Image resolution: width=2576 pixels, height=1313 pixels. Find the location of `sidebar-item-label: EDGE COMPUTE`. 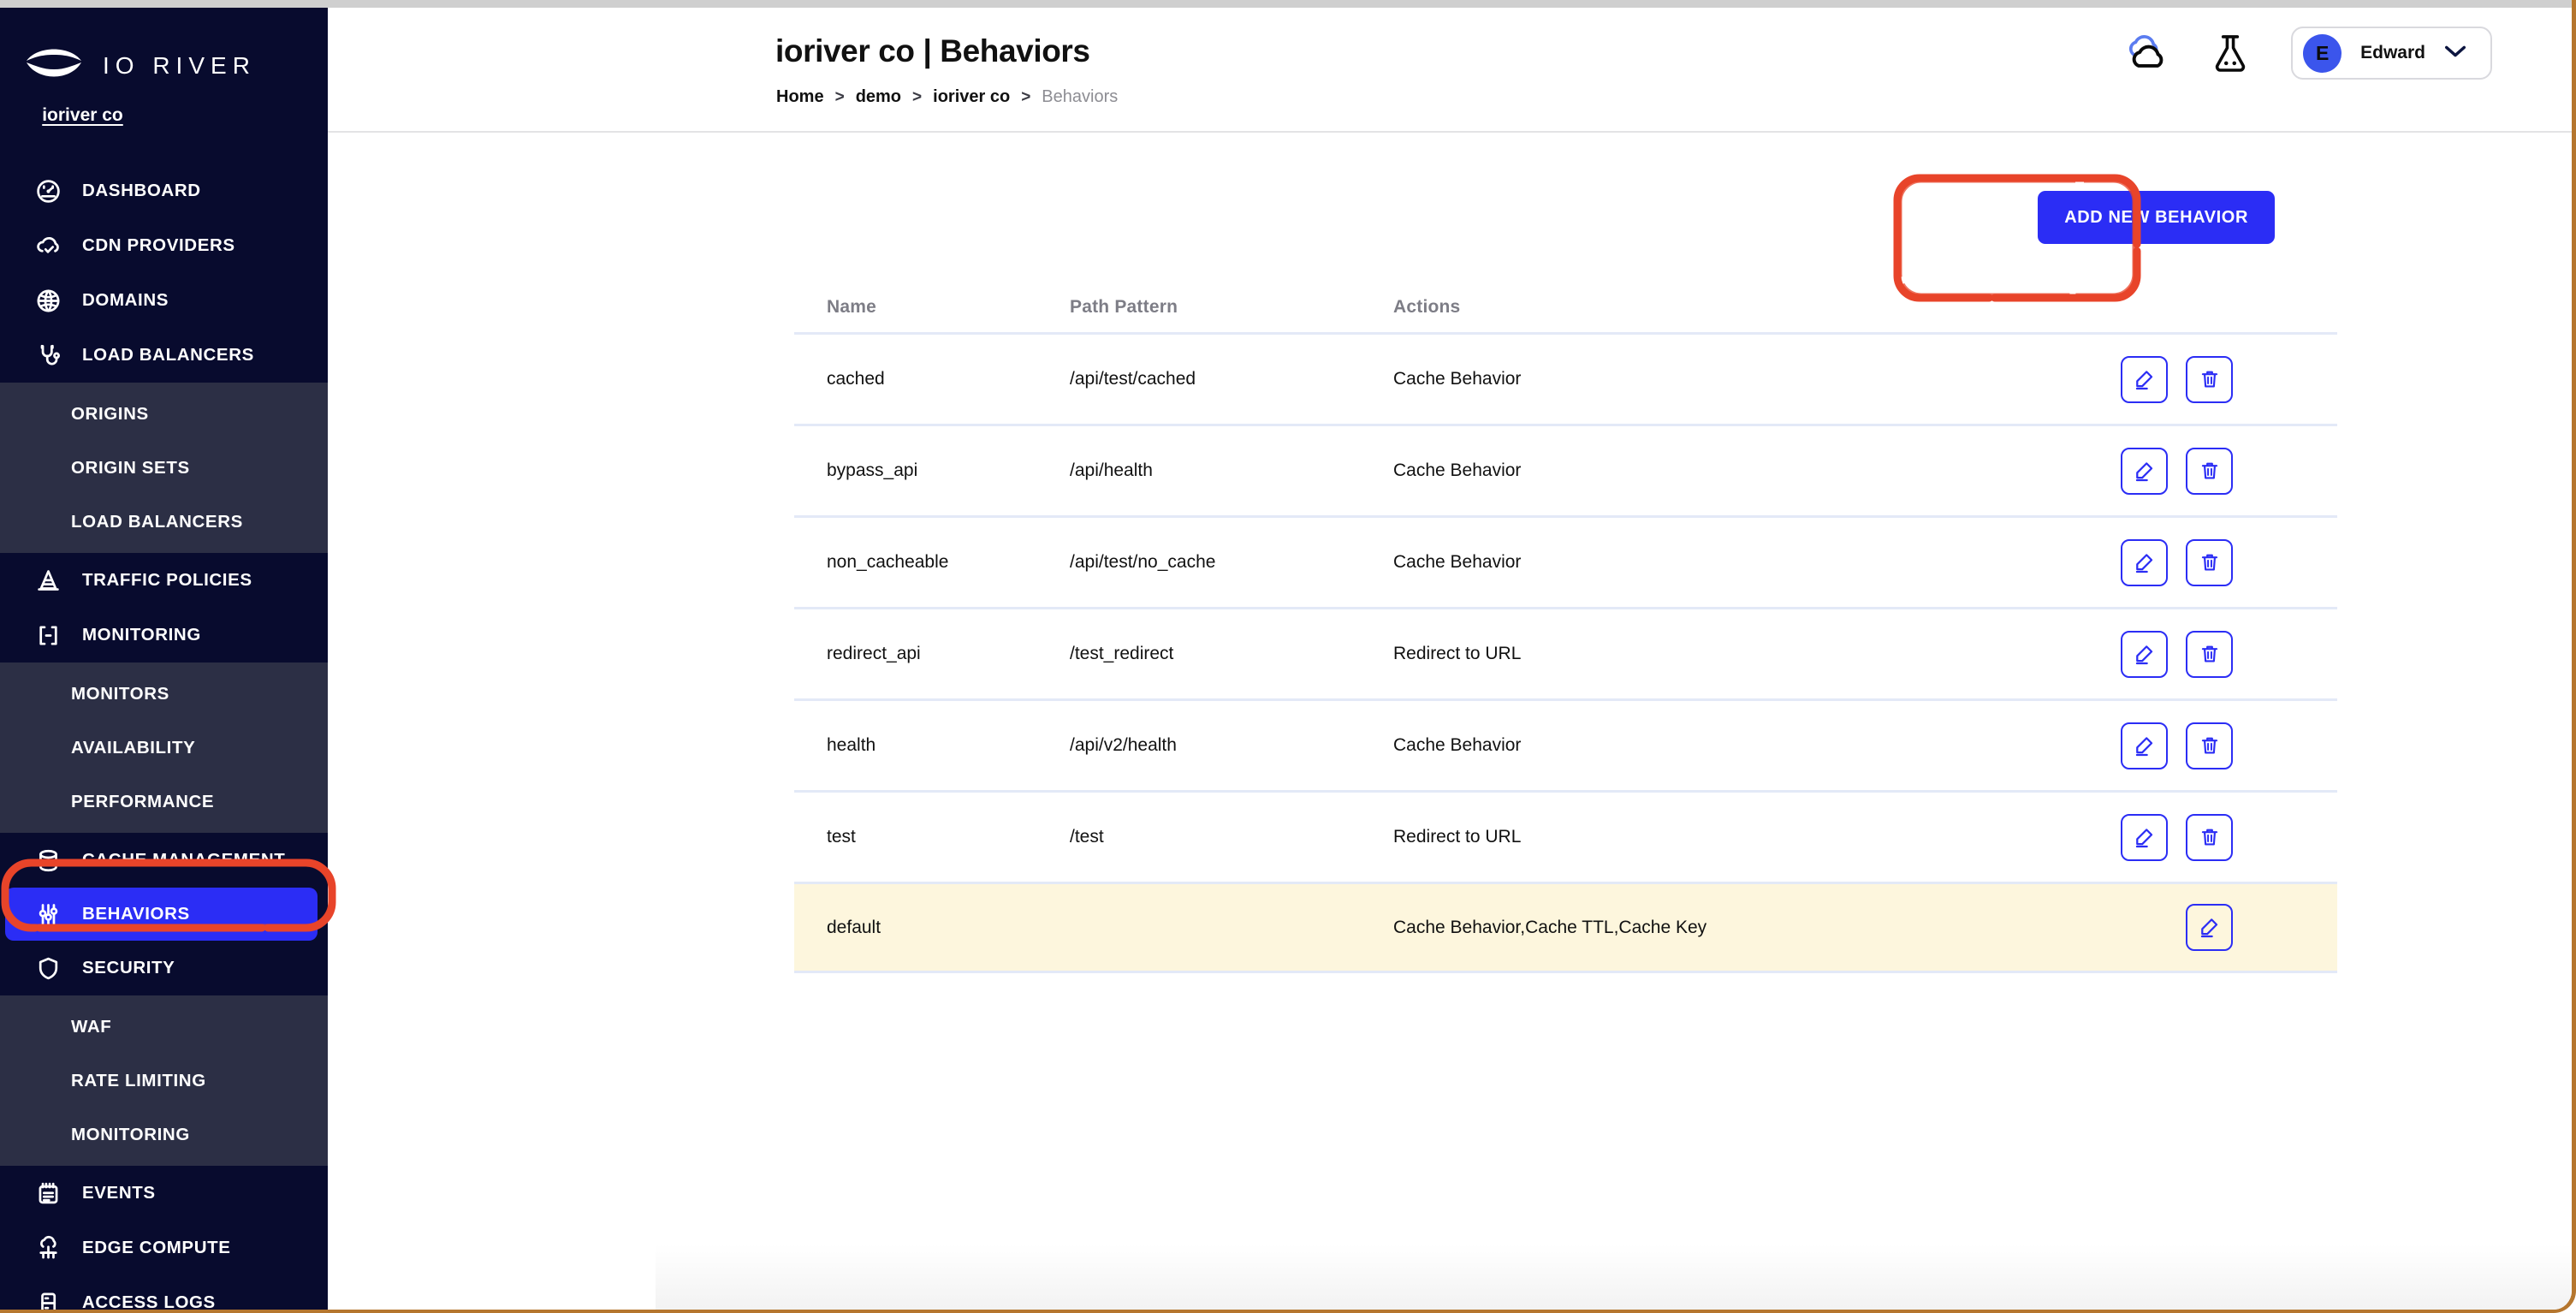

sidebar-item-label: EDGE COMPUTE is located at coordinates (156, 1247).